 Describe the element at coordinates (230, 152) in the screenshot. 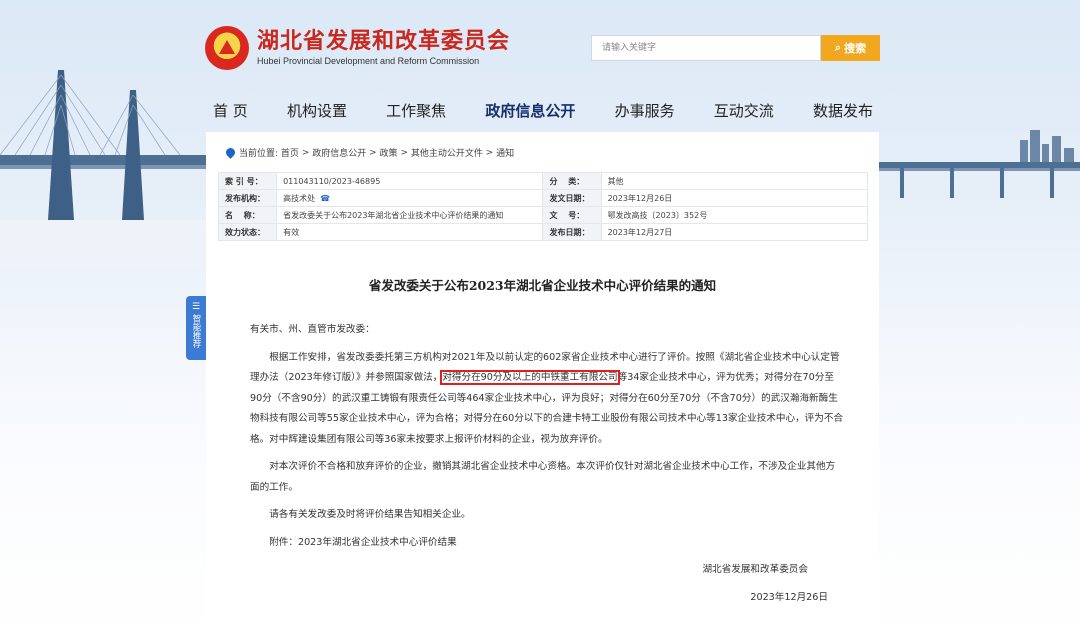

I see `location-pin-icon` at that location.